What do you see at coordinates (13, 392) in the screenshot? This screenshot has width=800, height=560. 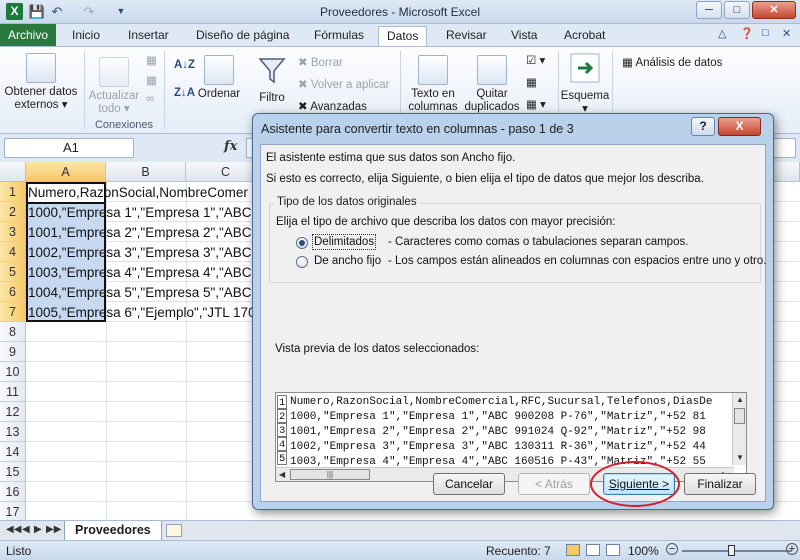 I see `row-header: 11` at bounding box center [13, 392].